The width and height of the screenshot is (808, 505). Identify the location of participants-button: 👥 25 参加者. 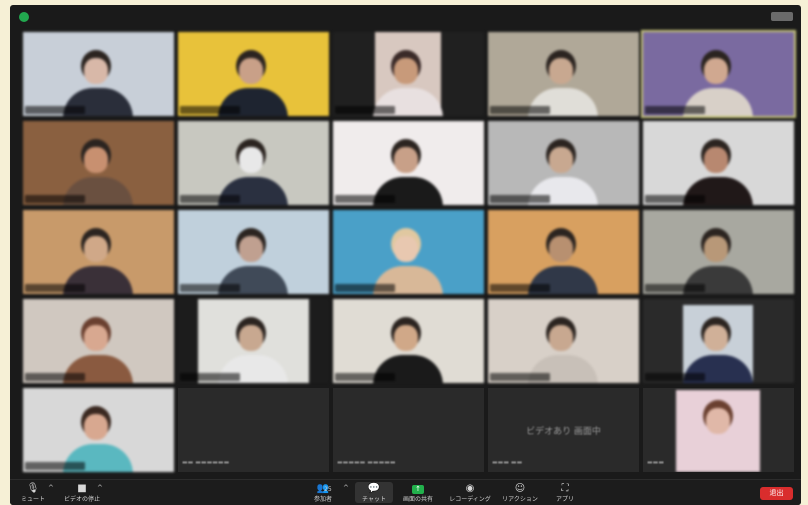
(323, 494).